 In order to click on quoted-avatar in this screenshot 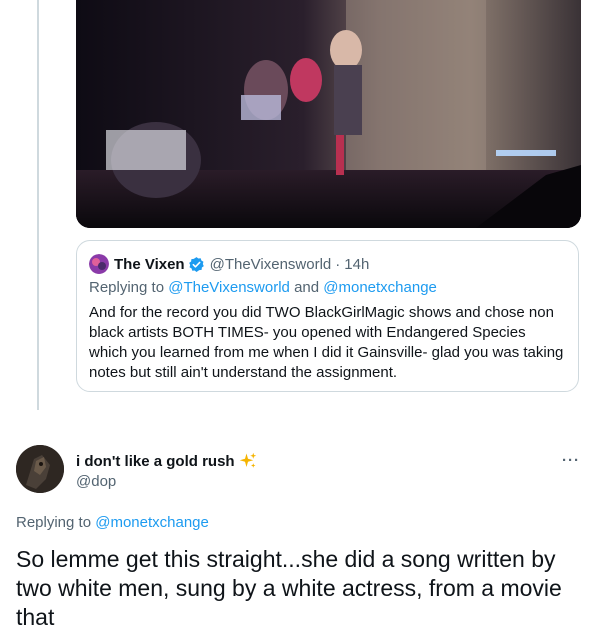, I will do `click(99, 264)`.